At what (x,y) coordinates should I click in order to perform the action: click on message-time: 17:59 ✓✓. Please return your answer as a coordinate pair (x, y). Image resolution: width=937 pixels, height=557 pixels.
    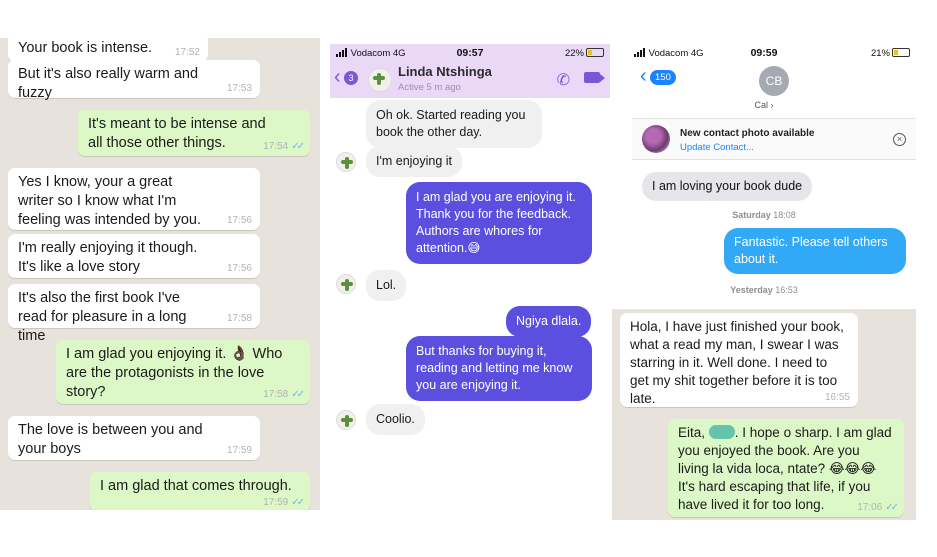
    Looking at the image, I should click on (284, 502).